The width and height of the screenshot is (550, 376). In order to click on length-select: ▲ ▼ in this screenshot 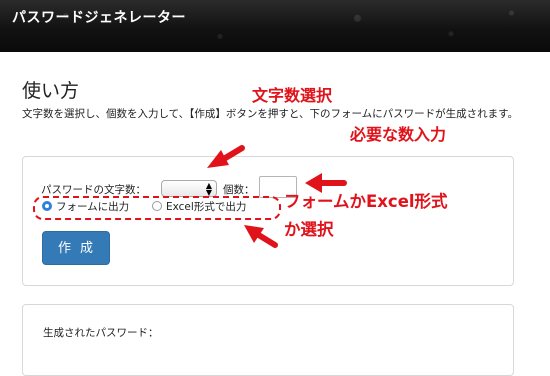, I will do `click(189, 188)`.